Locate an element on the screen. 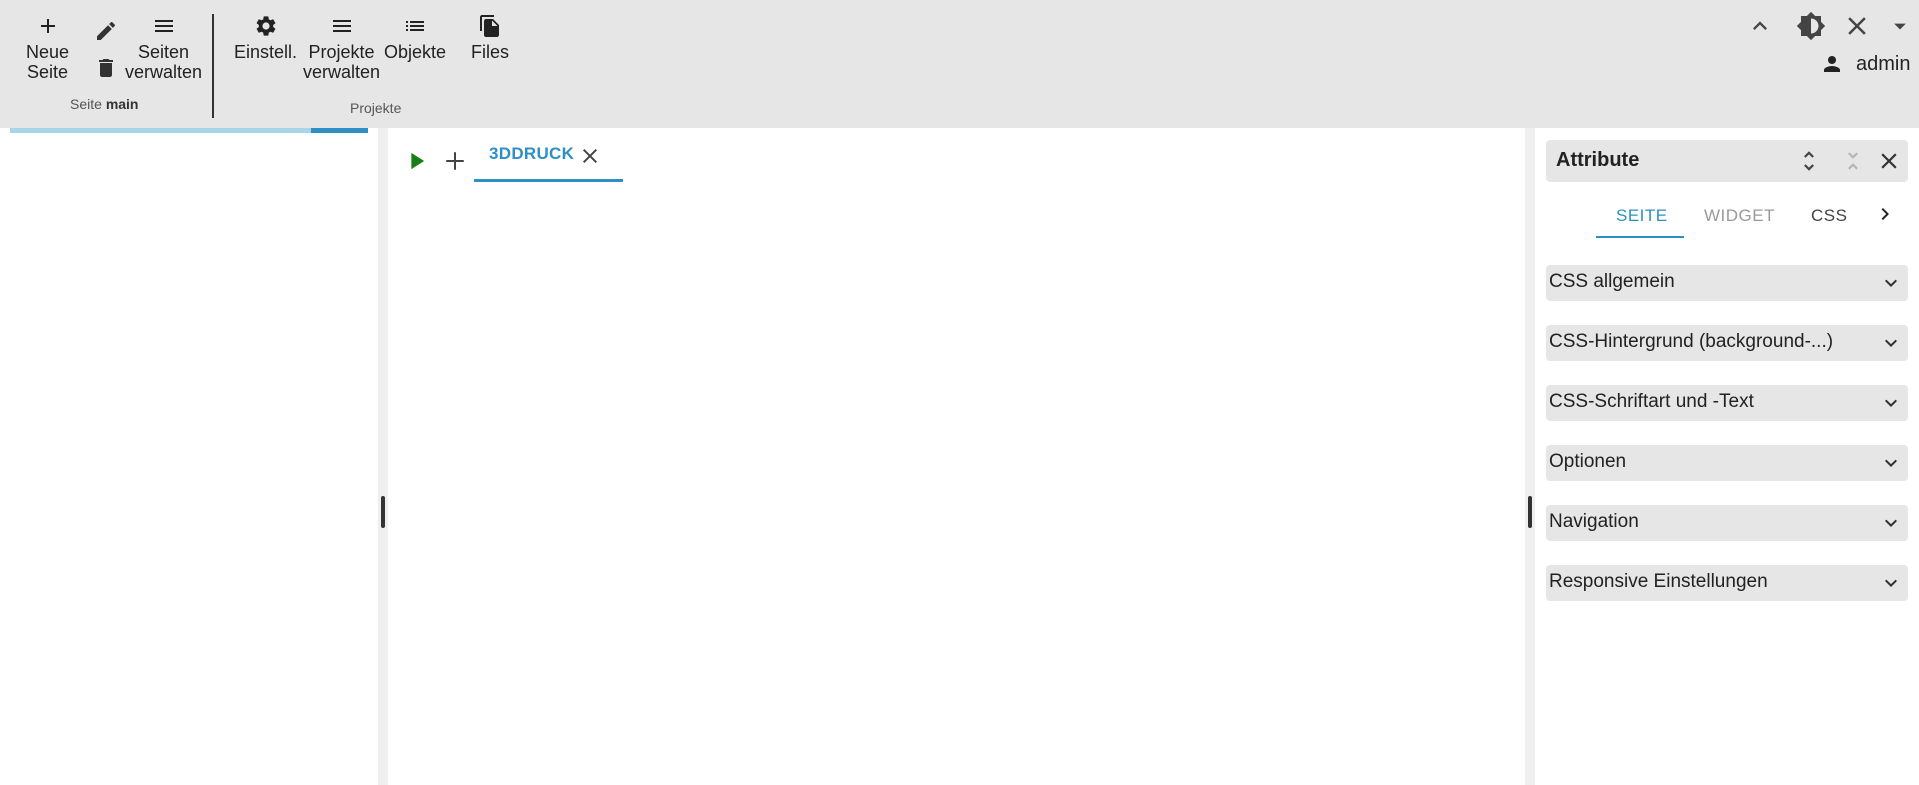 This screenshot has height=785, width=1919. attributes-title: Attribute is located at coordinates (1598, 160).